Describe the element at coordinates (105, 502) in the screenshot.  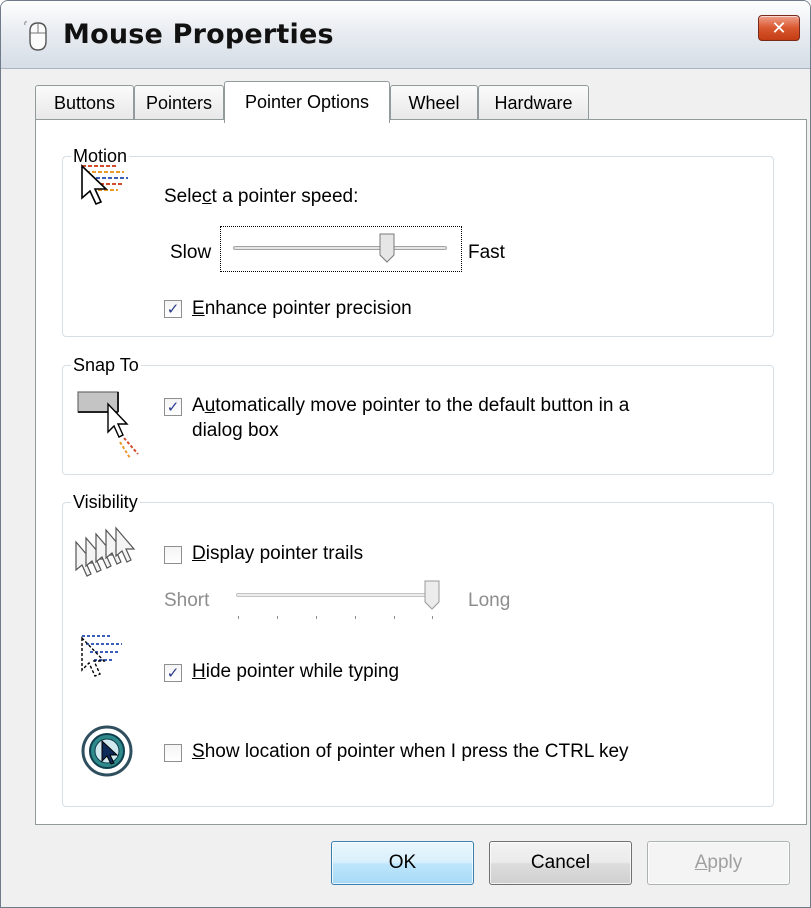
I see `visibility-legend: Visibility` at that location.